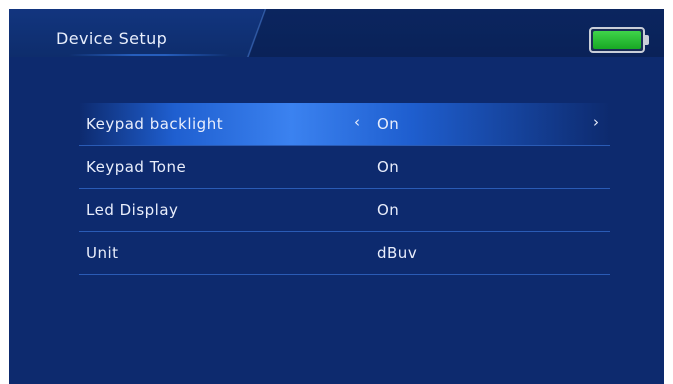 The image size is (673, 384). Describe the element at coordinates (647, 40) in the screenshot. I see `battery-tip` at that location.